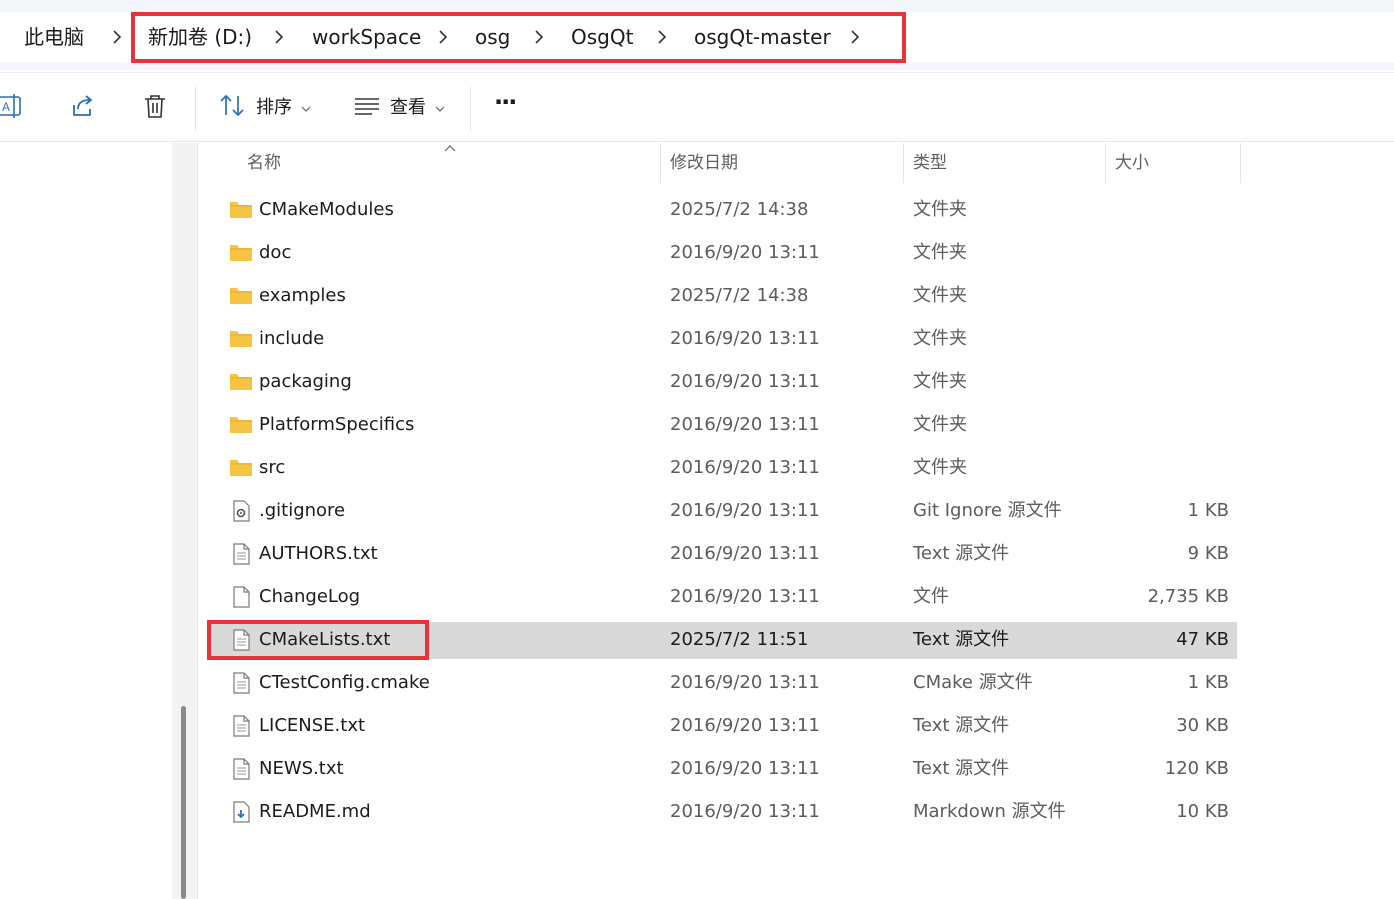 This screenshot has height=899, width=1394. What do you see at coordinates (326, 209) in the screenshot?
I see `file-name: CMakeModules` at bounding box center [326, 209].